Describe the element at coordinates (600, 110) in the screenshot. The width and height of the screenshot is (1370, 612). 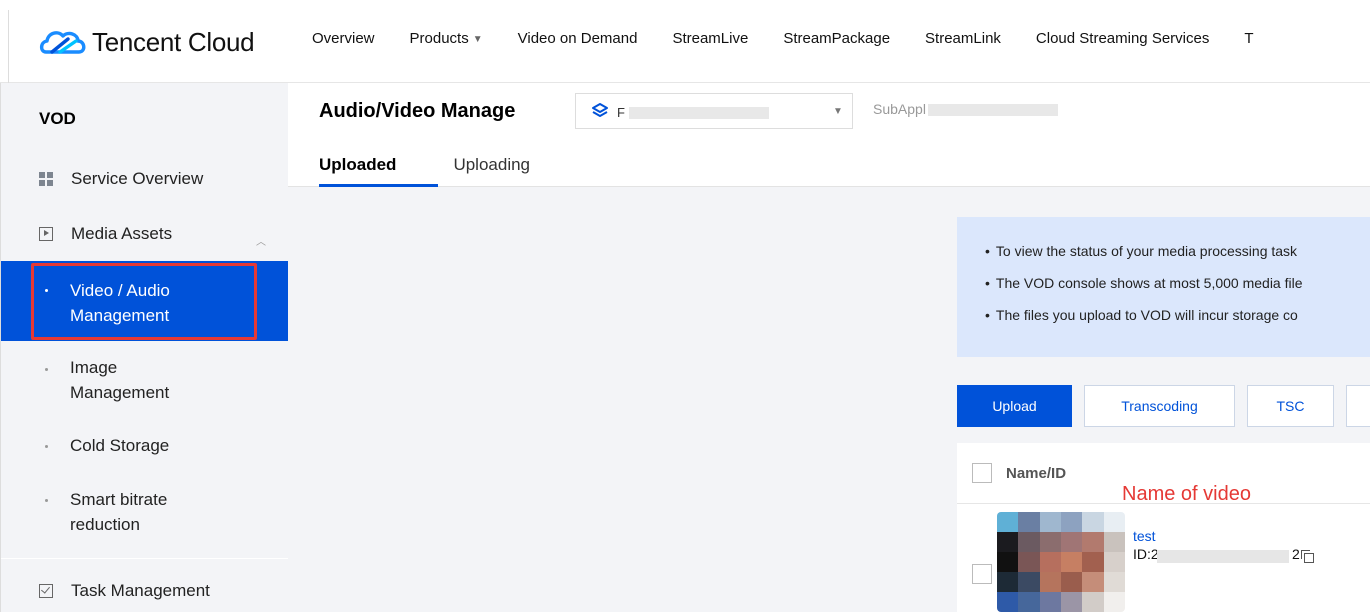
I see `layers-icon` at that location.